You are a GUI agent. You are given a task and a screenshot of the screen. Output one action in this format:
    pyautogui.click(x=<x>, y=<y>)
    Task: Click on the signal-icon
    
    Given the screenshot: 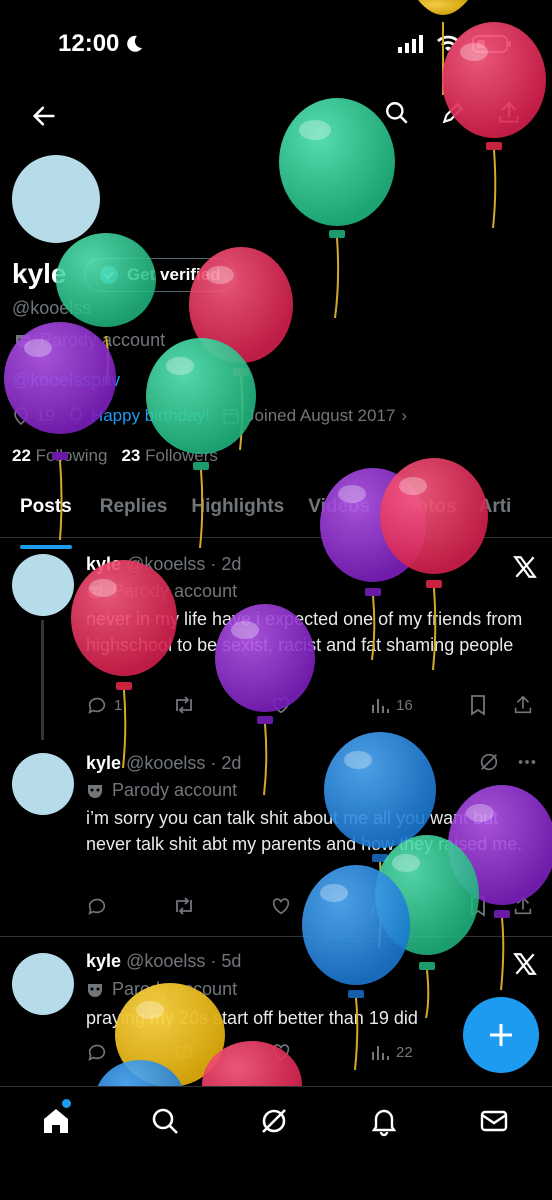 What is the action you would take?
    pyautogui.click(x=410, y=44)
    